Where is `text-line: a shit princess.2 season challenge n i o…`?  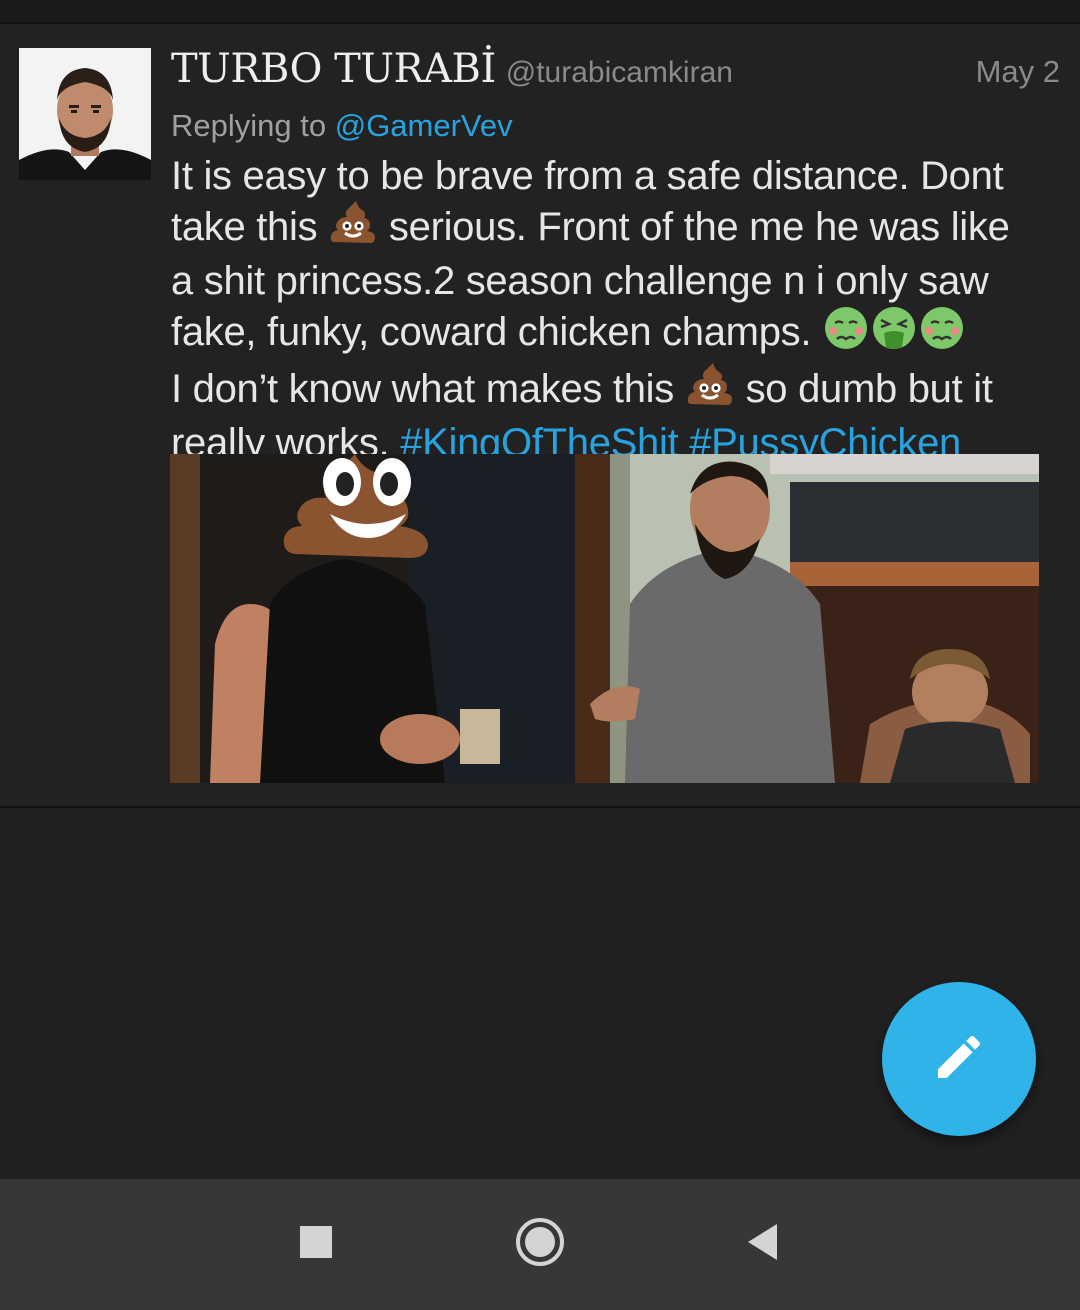 text-line: a shit princess.2 season challenge n i o… is located at coordinates (580, 281).